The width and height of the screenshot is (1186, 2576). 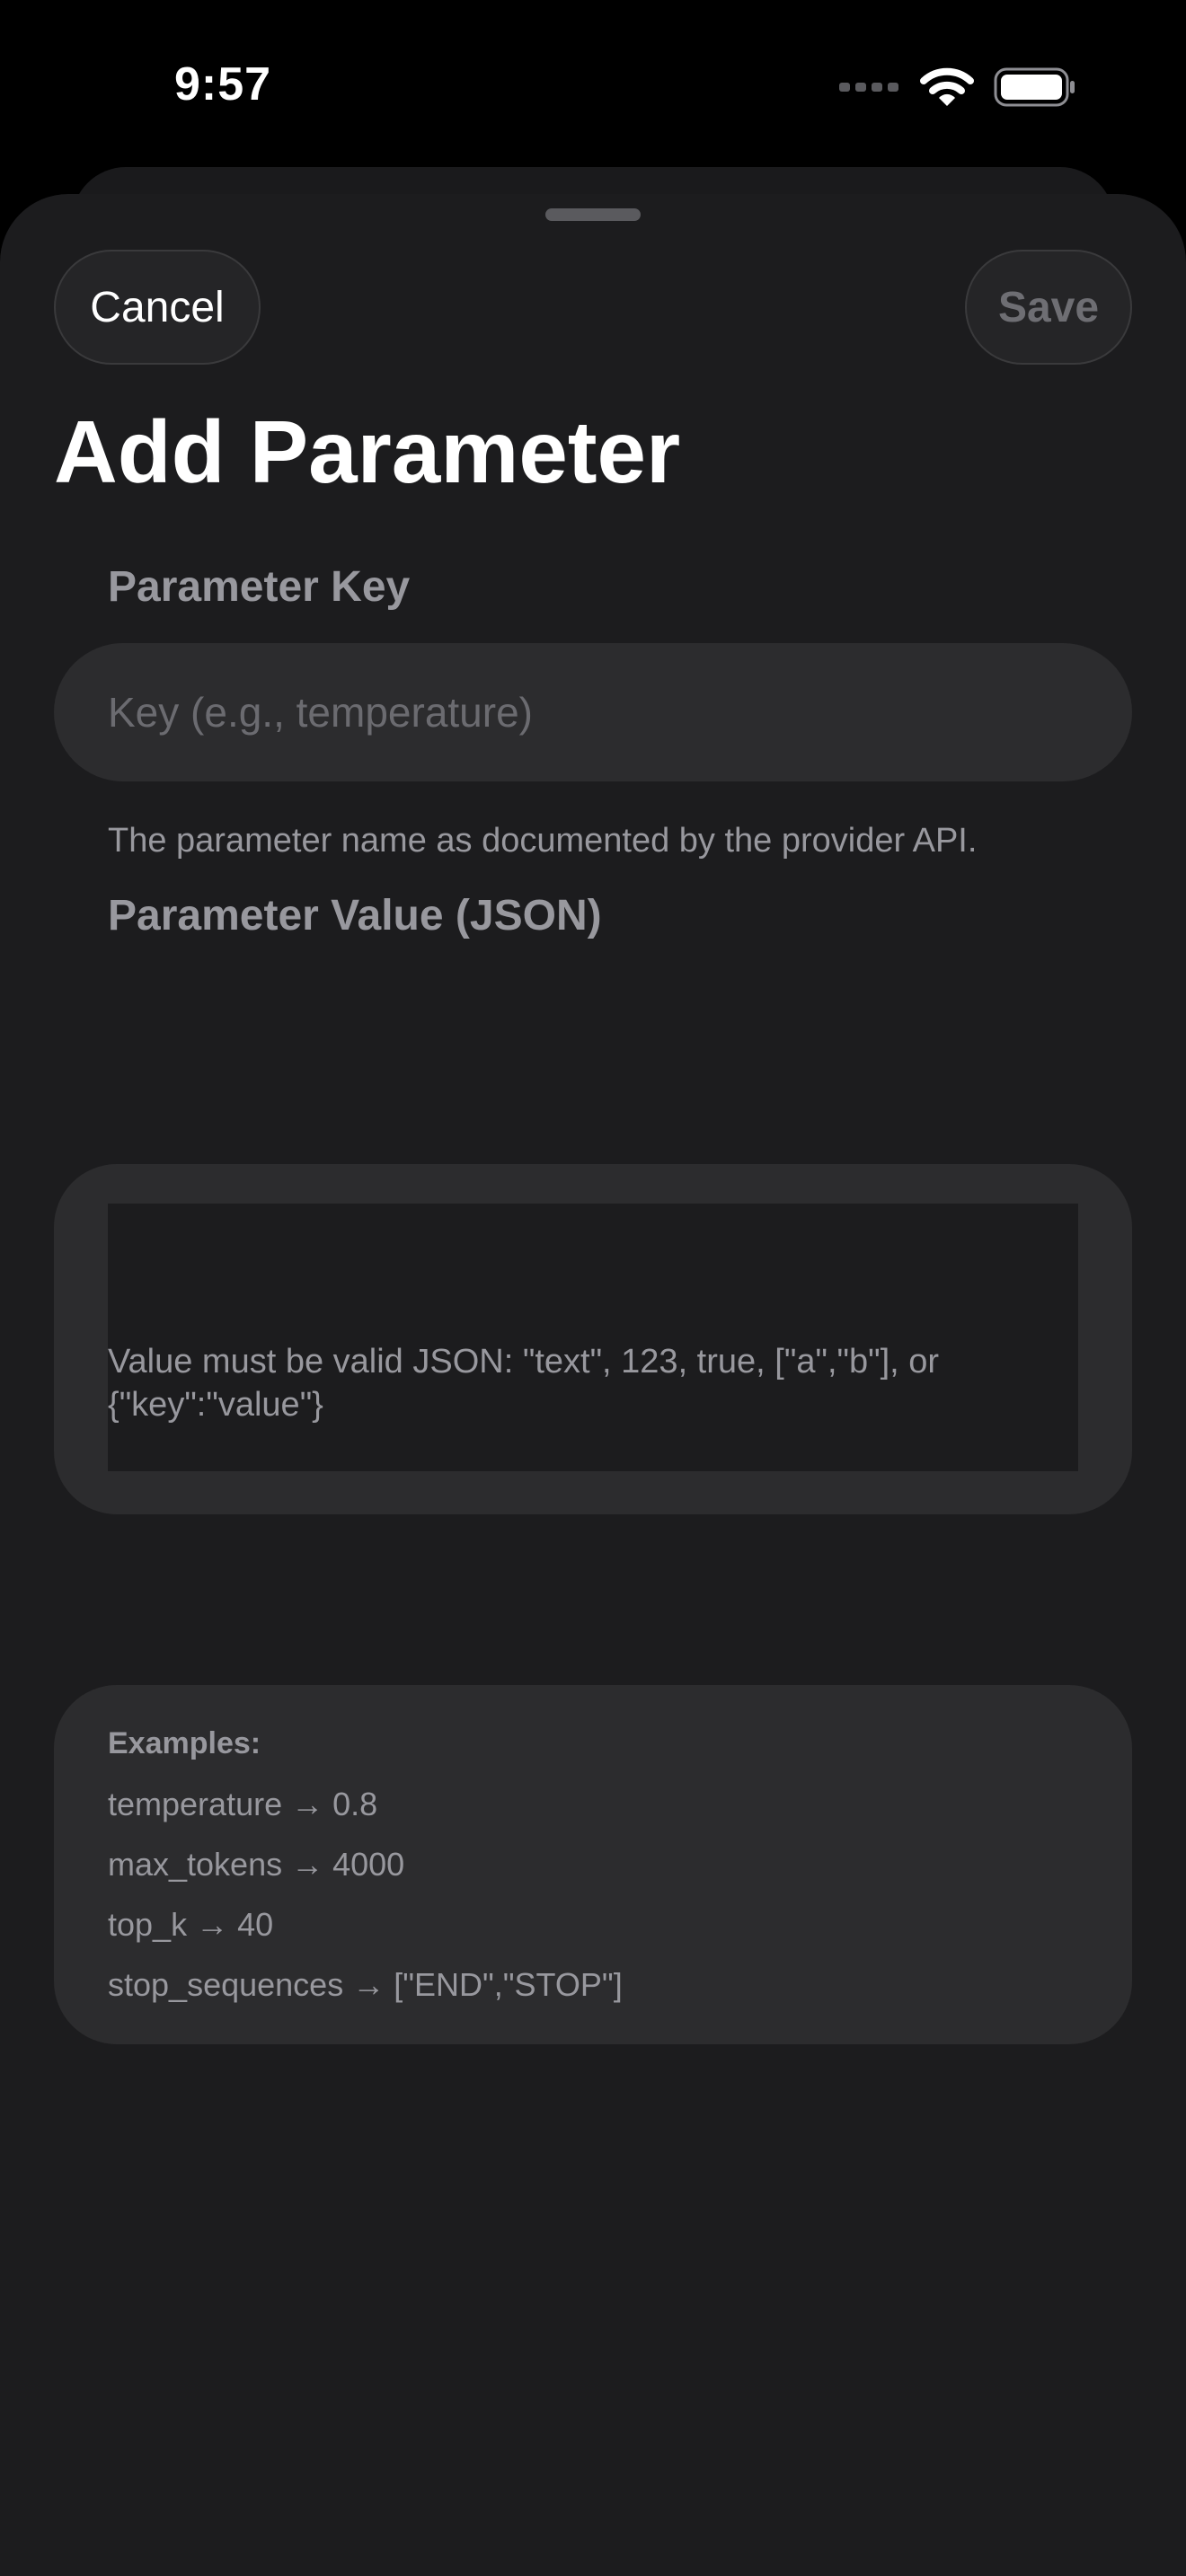 What do you see at coordinates (243, 1804) in the screenshot?
I see `example-item: temperature → 0.8` at bounding box center [243, 1804].